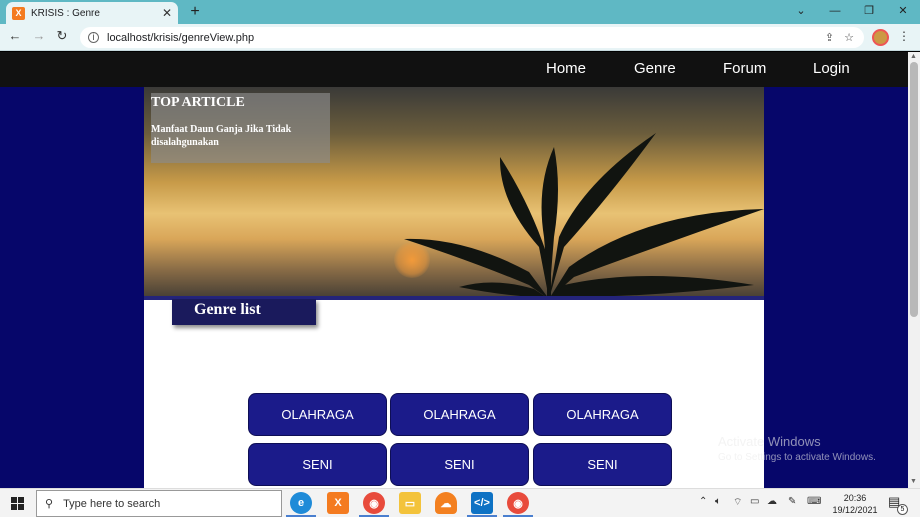  Describe the element at coordinates (814, 501) in the screenshot. I see `keyboard-icon: ⌨` at that location.